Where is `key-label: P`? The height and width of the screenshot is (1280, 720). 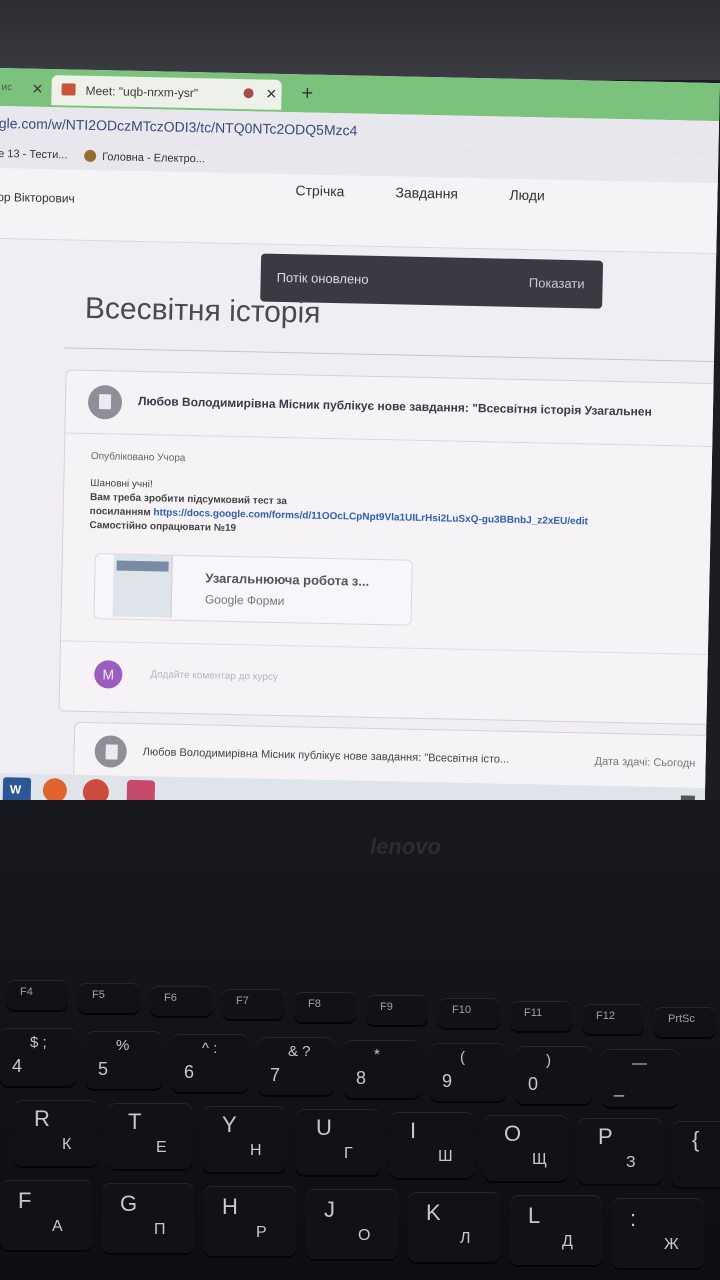
key-label: P is located at coordinates (605, 1136).